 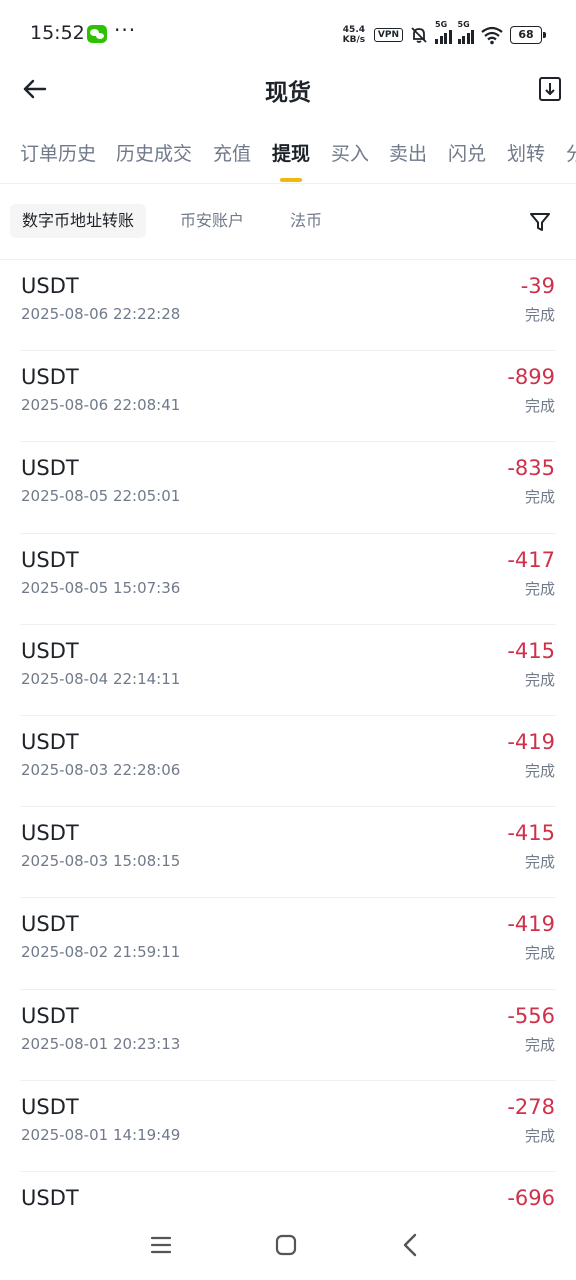 What do you see at coordinates (408, 152) in the screenshot?
I see `tab-sell: 卖出` at bounding box center [408, 152].